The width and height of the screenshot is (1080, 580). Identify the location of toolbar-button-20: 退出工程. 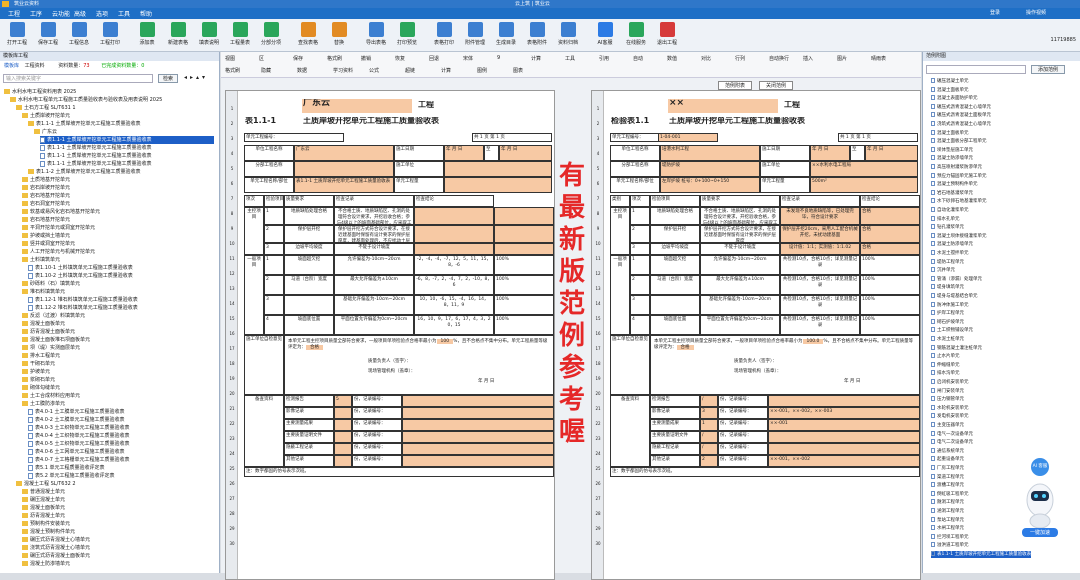
(667, 36).